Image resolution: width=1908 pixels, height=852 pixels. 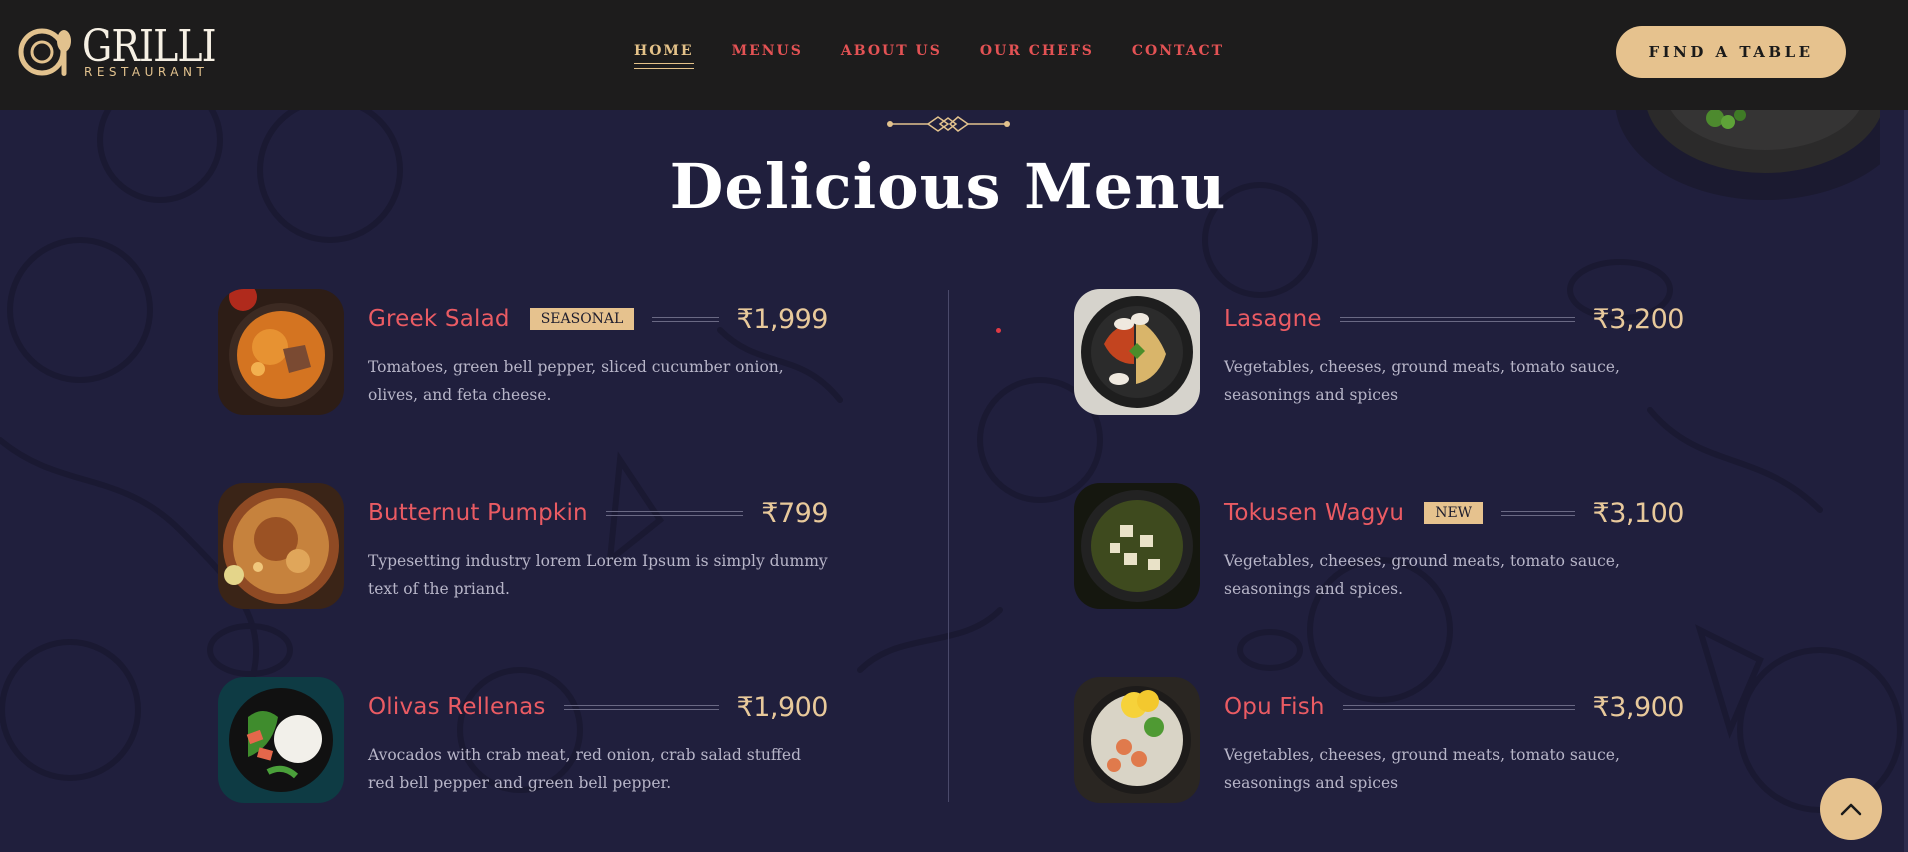 I want to click on nav-contact: CONTACT, so click(x=1178, y=56).